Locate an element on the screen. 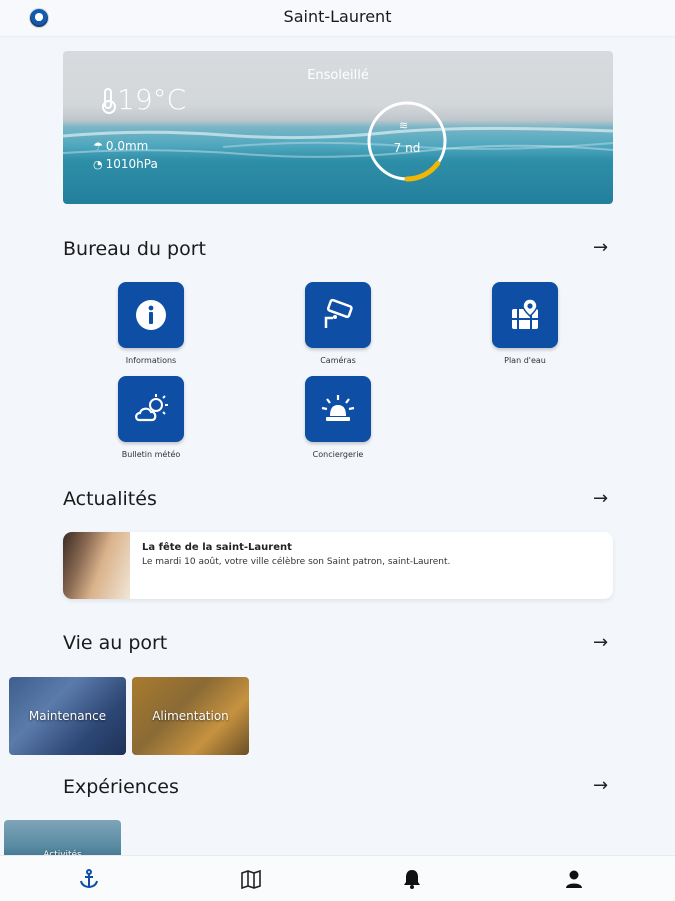  tile-informations: Informations is located at coordinates (151, 323).